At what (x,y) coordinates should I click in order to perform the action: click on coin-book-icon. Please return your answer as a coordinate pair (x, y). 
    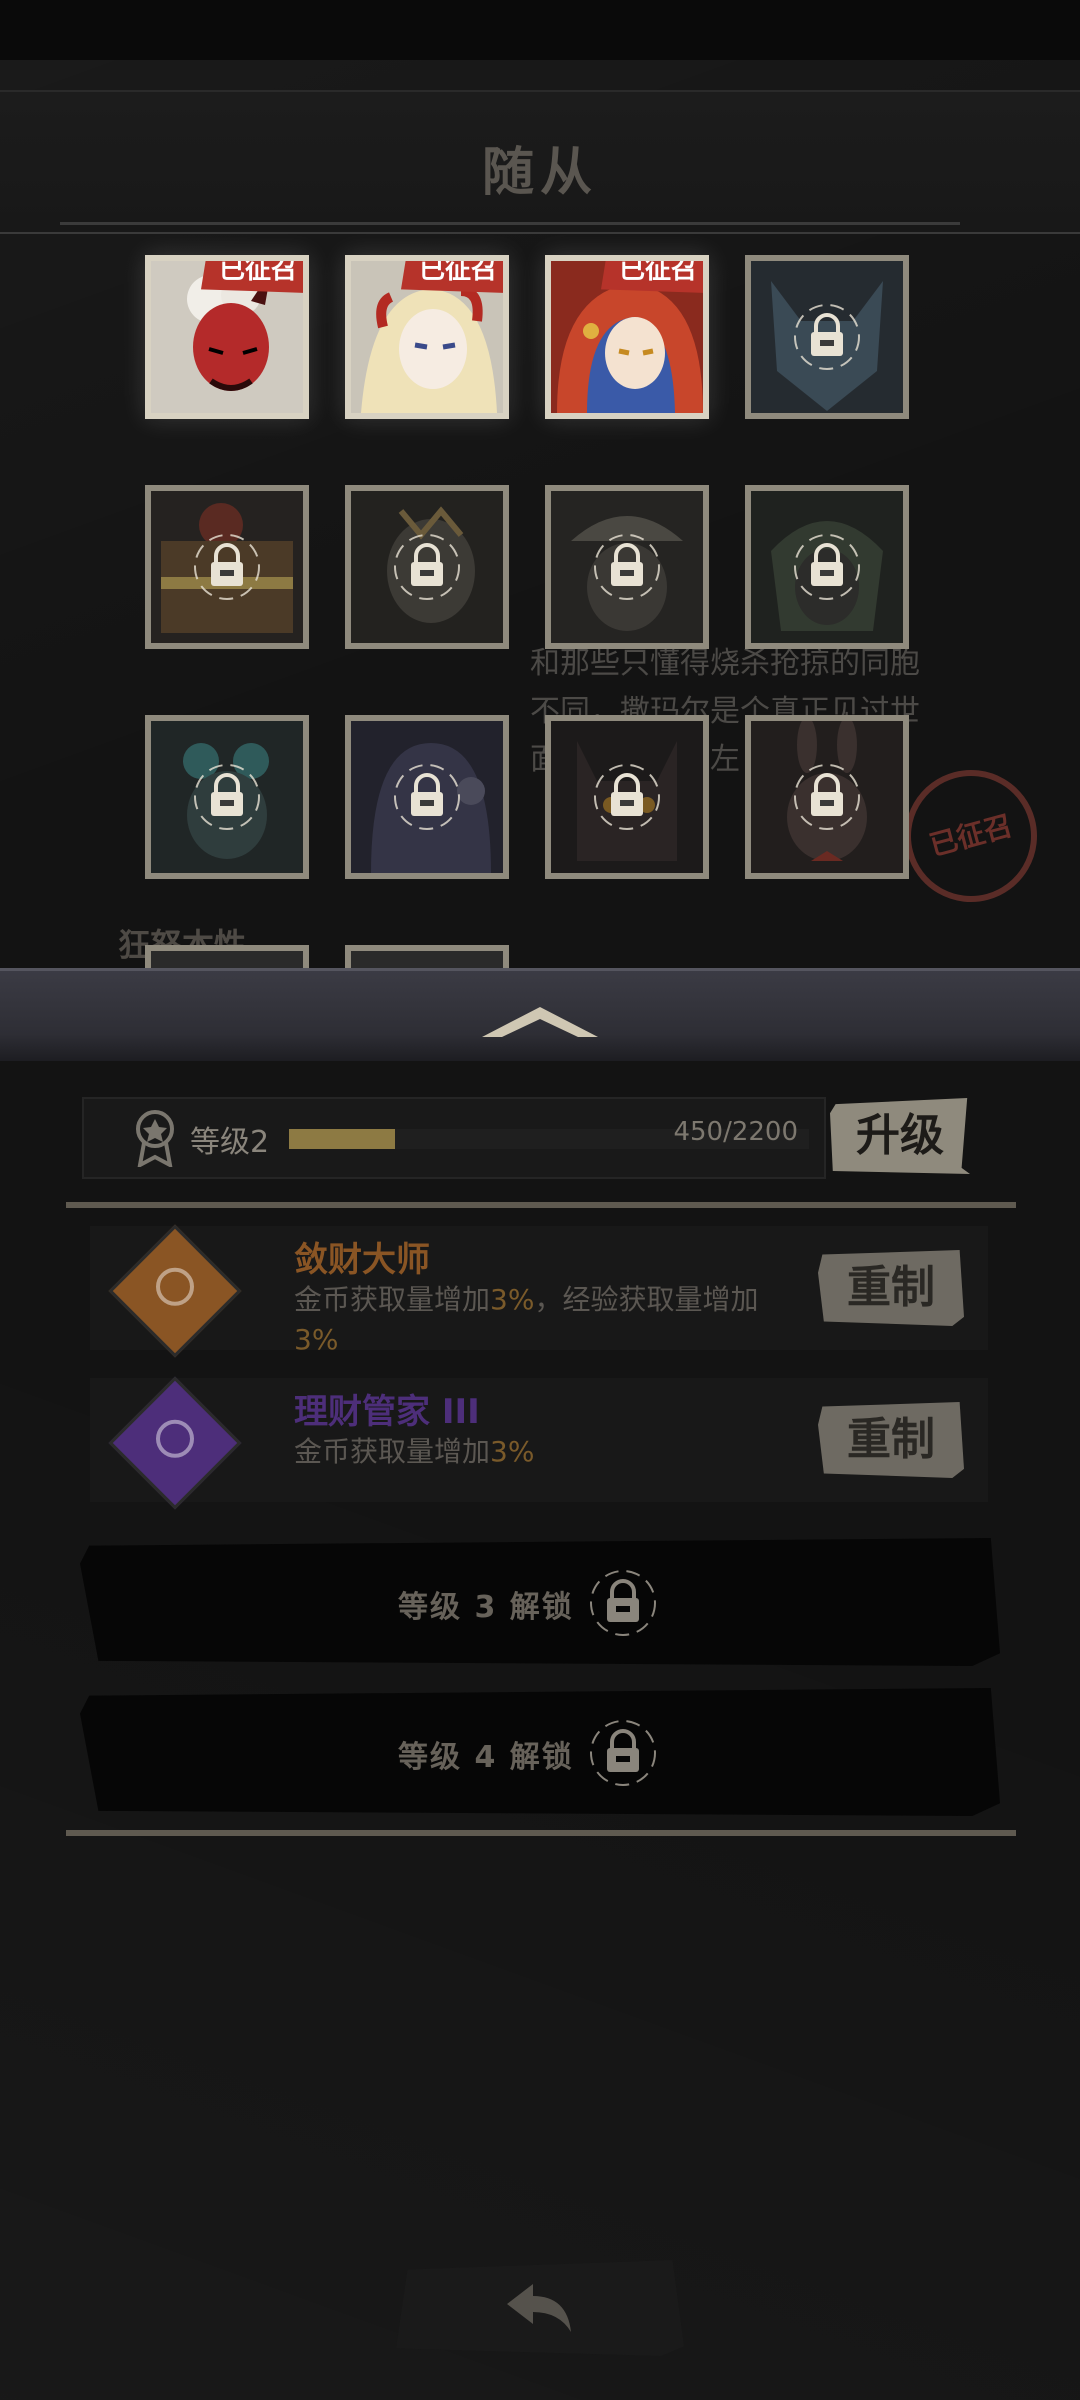
    Looking at the image, I should click on (175, 1291).